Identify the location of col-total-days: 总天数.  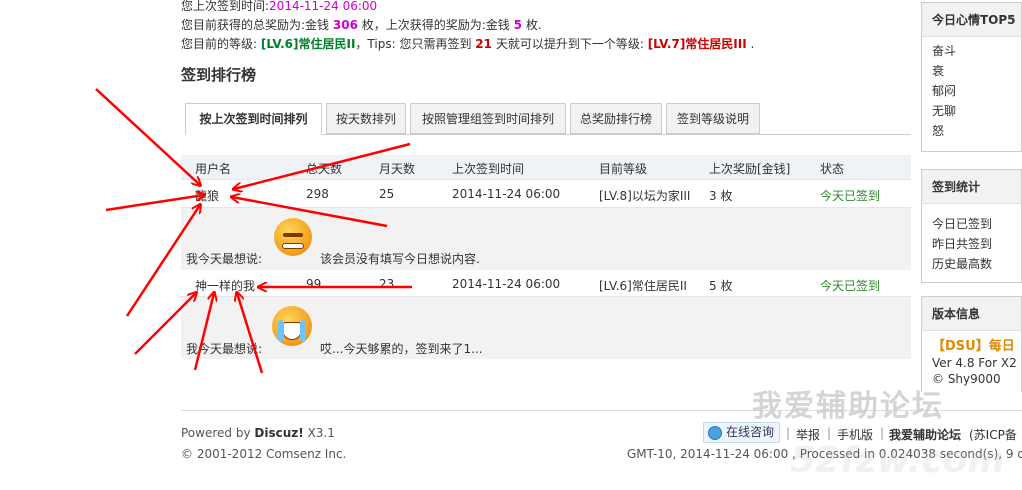
(324, 169).